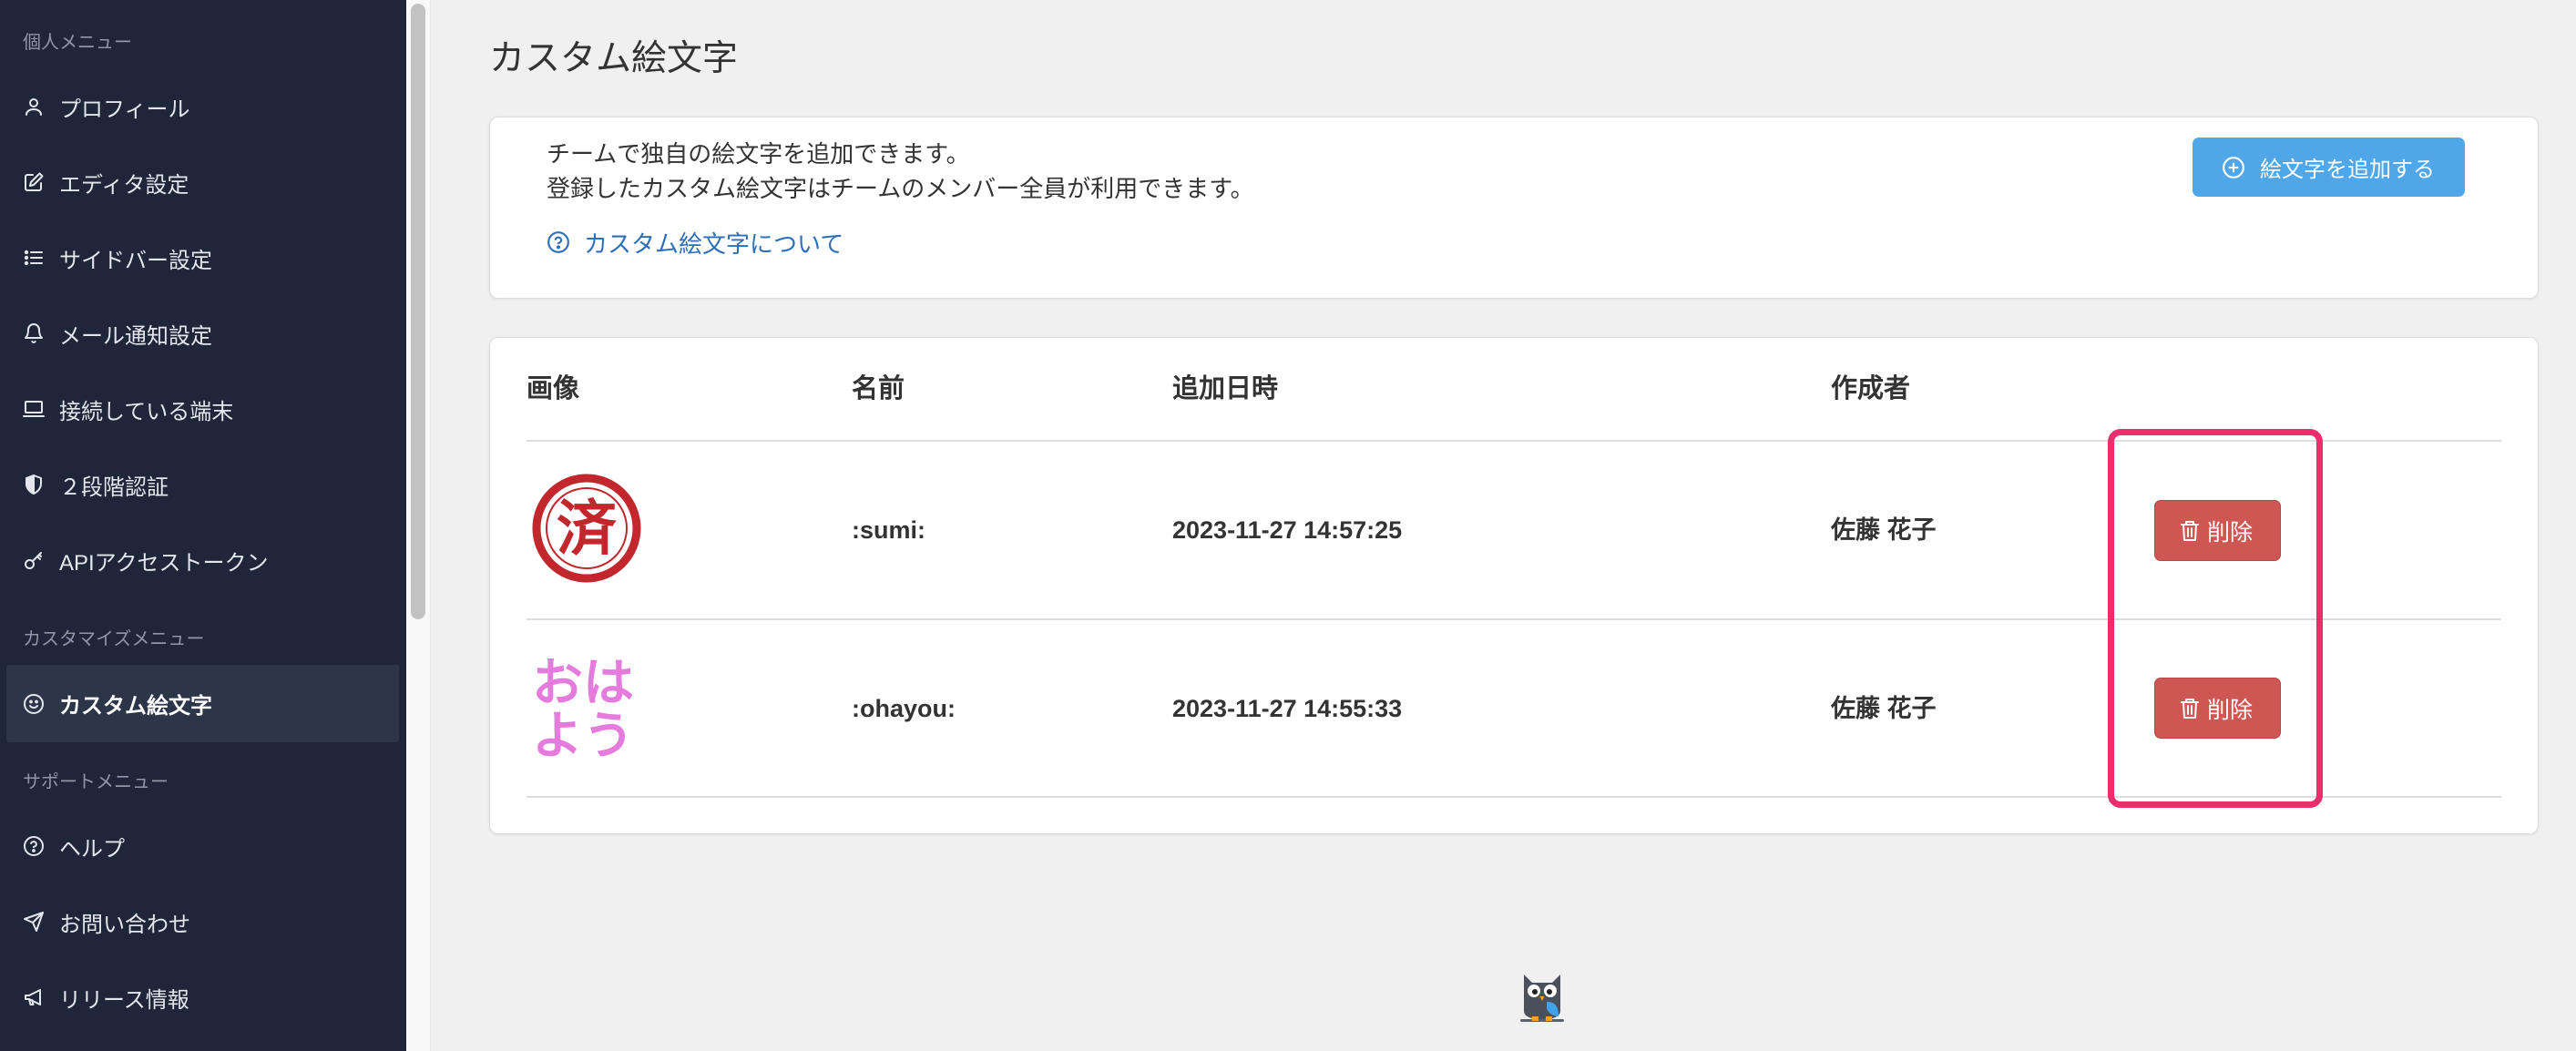 This screenshot has width=2576, height=1051. Describe the element at coordinates (614, 58) in the screenshot. I see `page-title: カスタム絵文字` at that location.